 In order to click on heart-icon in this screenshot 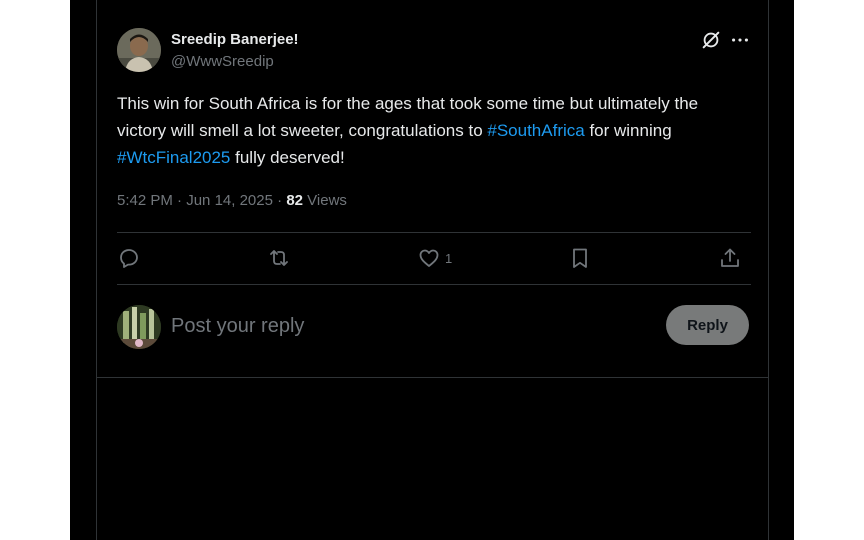, I will do `click(429, 258)`.